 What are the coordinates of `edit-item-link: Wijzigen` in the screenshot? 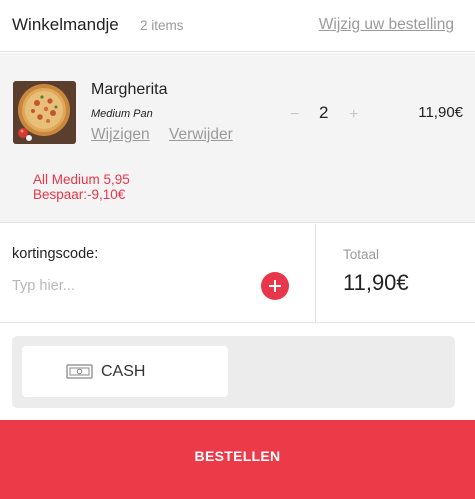 It's located at (120, 135).